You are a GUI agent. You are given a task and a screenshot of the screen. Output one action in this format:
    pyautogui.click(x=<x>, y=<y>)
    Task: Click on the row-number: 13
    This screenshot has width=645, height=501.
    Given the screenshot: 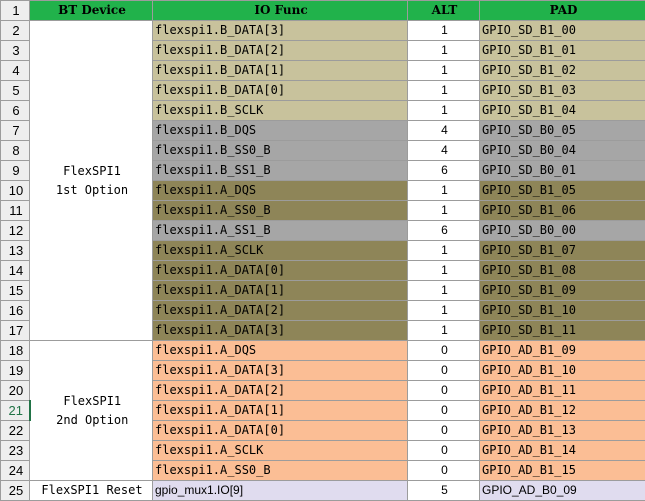 What is the action you would take?
    pyautogui.click(x=15, y=251)
    